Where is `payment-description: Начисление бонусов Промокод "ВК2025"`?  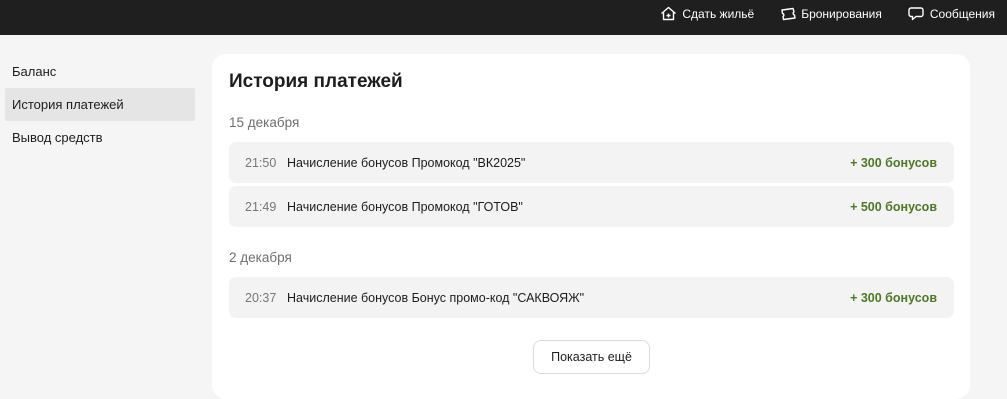 payment-description: Начисление бонусов Промокод "ВК2025" is located at coordinates (406, 162).